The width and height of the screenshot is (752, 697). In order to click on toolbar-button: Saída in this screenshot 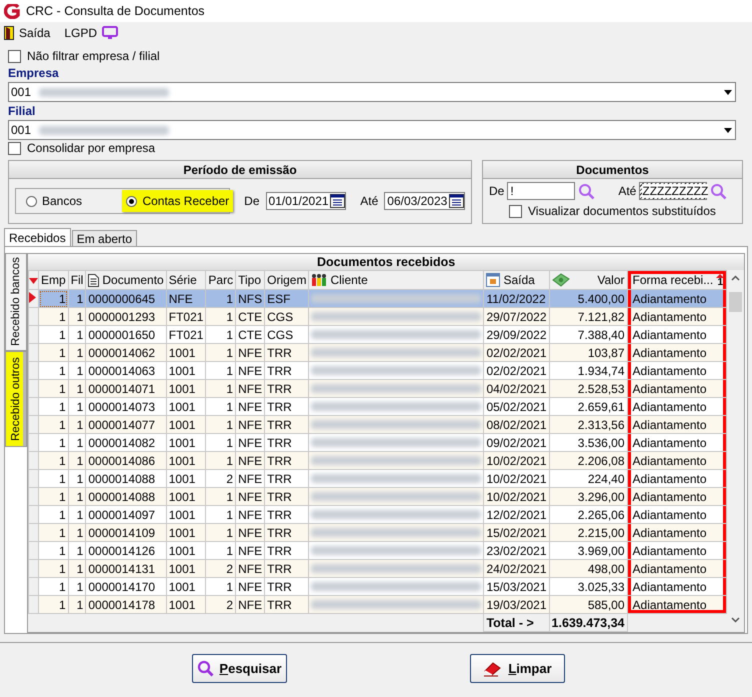, I will do `click(27, 33)`.